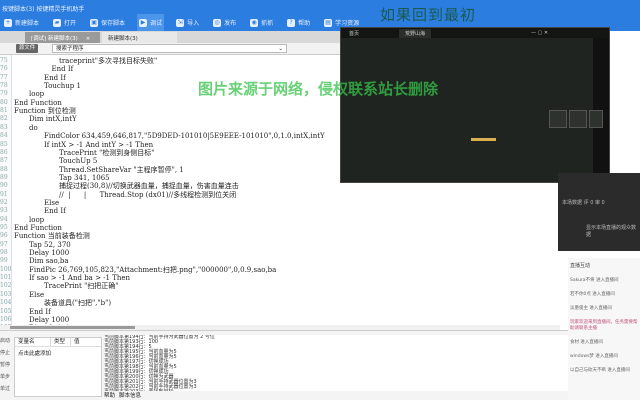 The width and height of the screenshot is (640, 400). I want to click on code-text: TracePrint "检测到身侧目标", so click(107, 152).